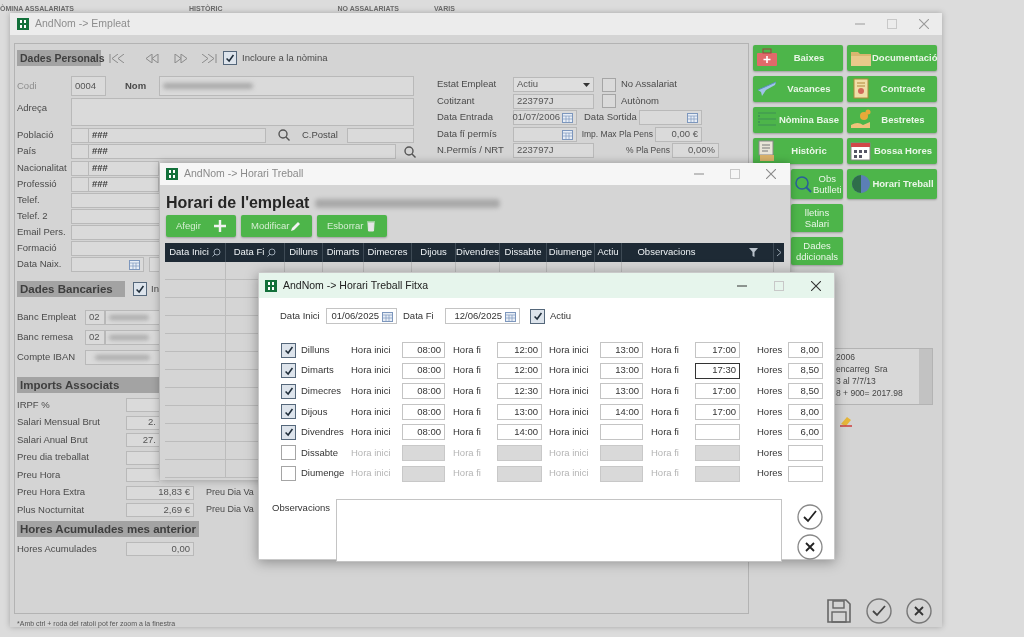  What do you see at coordinates (189, 252) in the screenshot?
I see `column-header: Data Inici` at bounding box center [189, 252].